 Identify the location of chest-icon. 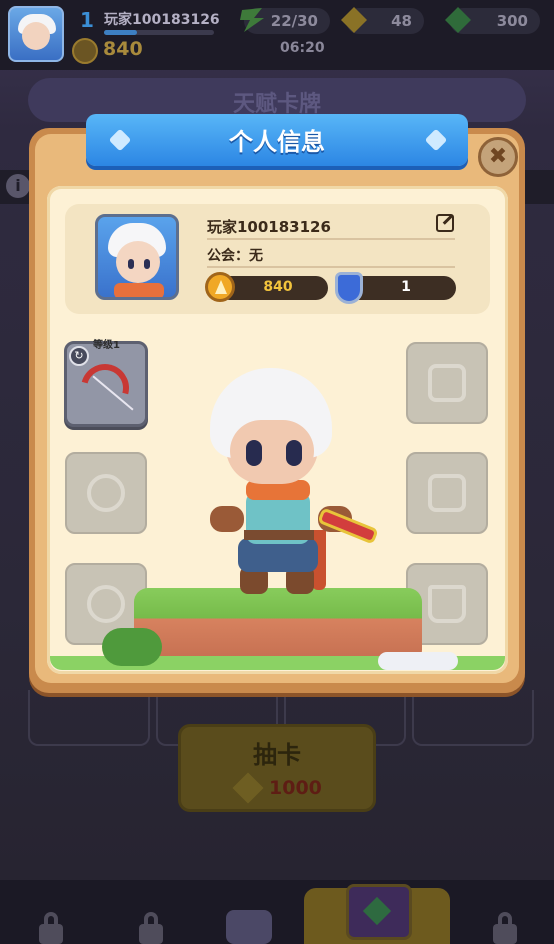
(379, 912).